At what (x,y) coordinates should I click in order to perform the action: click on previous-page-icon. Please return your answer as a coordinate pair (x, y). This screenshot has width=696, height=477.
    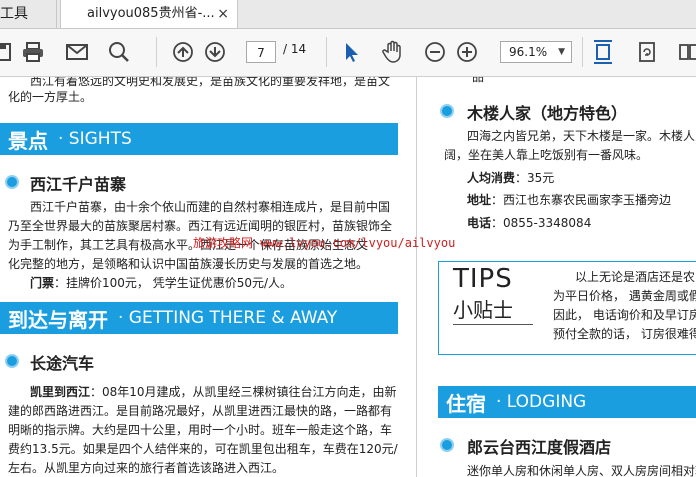
    Looking at the image, I should click on (183, 52).